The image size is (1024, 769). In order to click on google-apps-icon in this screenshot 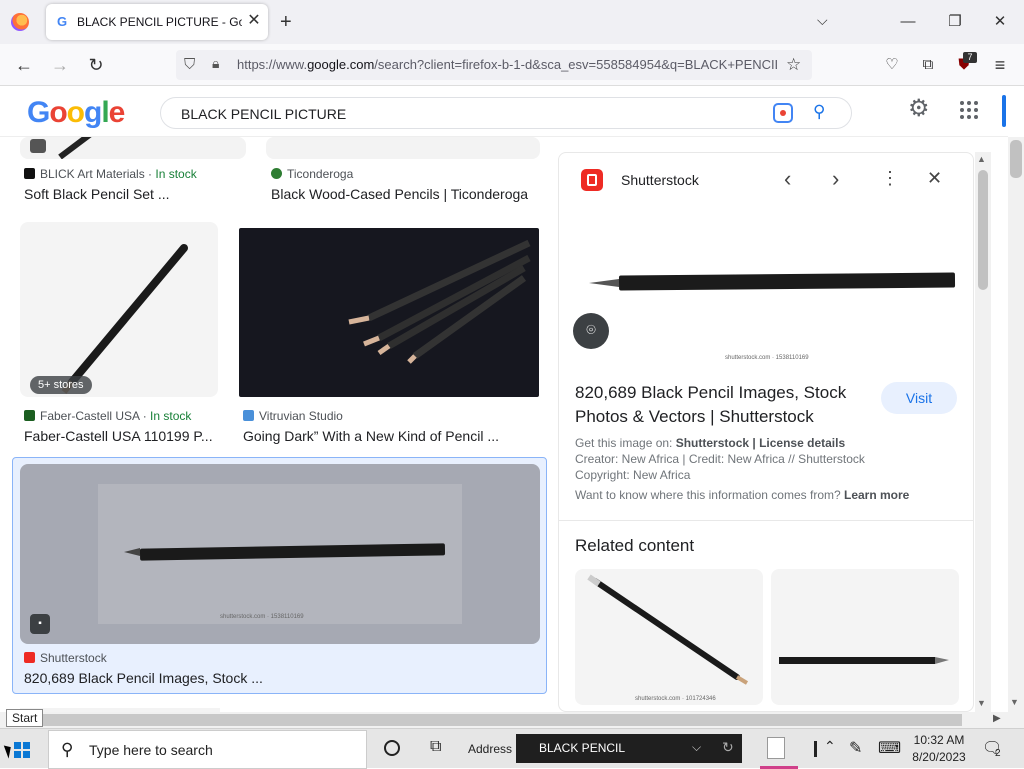, I will do `click(969, 110)`.